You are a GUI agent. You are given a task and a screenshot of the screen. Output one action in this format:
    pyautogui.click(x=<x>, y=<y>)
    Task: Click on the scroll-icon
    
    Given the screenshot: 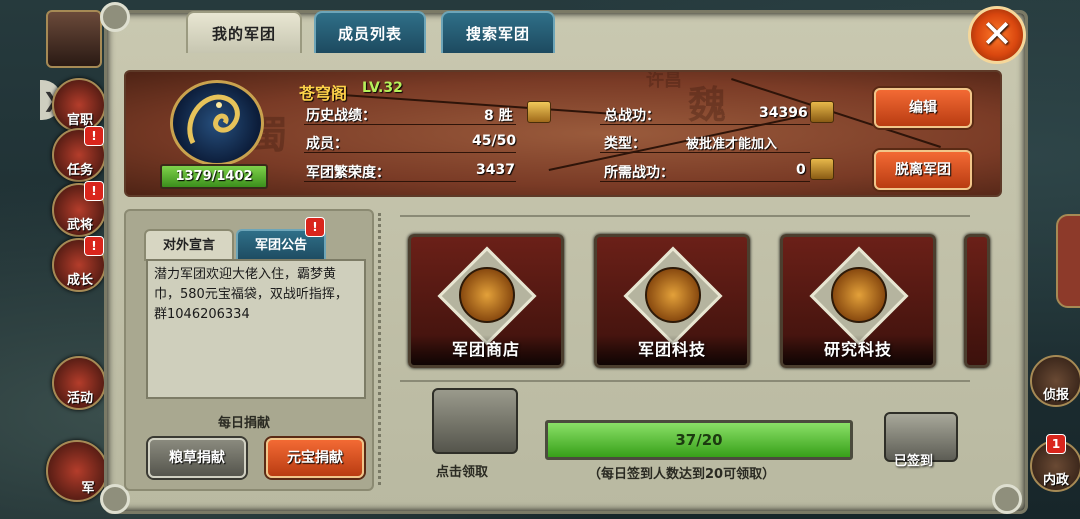 What is the action you would take?
    pyautogui.click(x=673, y=295)
    